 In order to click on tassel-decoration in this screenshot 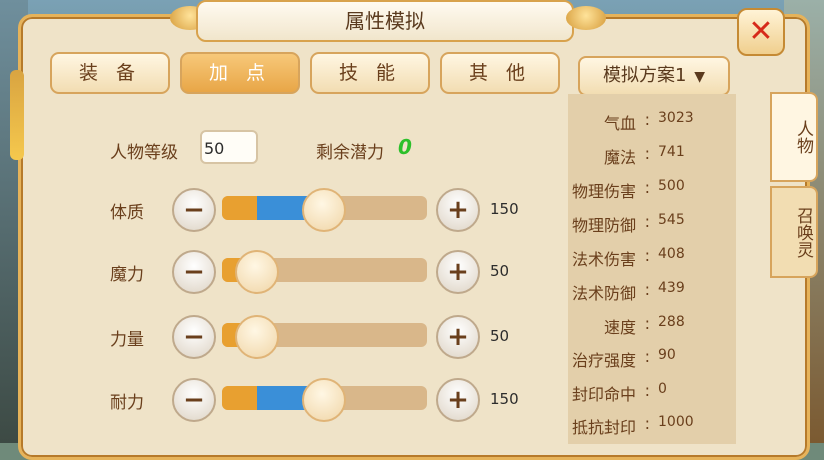, I will do `click(17, 115)`.